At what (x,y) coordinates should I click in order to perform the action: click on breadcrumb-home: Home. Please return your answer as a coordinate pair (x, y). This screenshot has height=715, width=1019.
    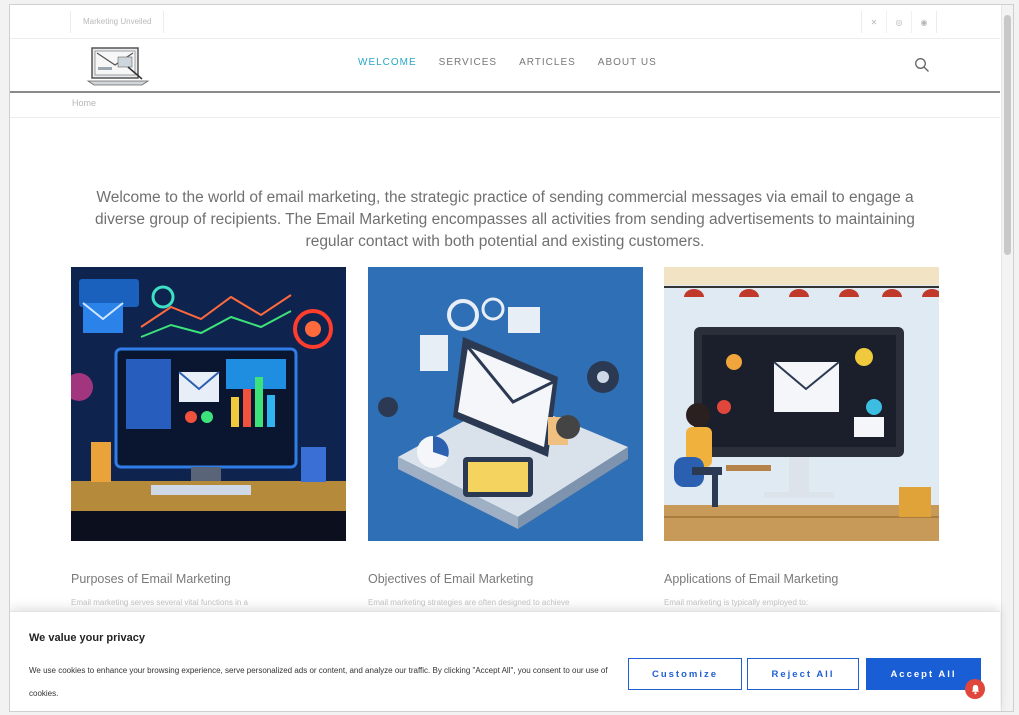
    Looking at the image, I should click on (84, 103).